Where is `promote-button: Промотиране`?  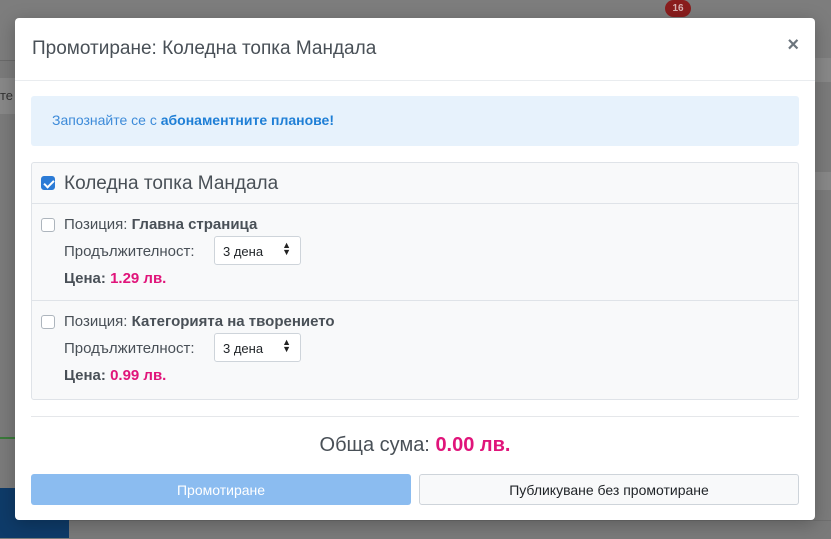 promote-button: Промотиране is located at coordinates (221, 489).